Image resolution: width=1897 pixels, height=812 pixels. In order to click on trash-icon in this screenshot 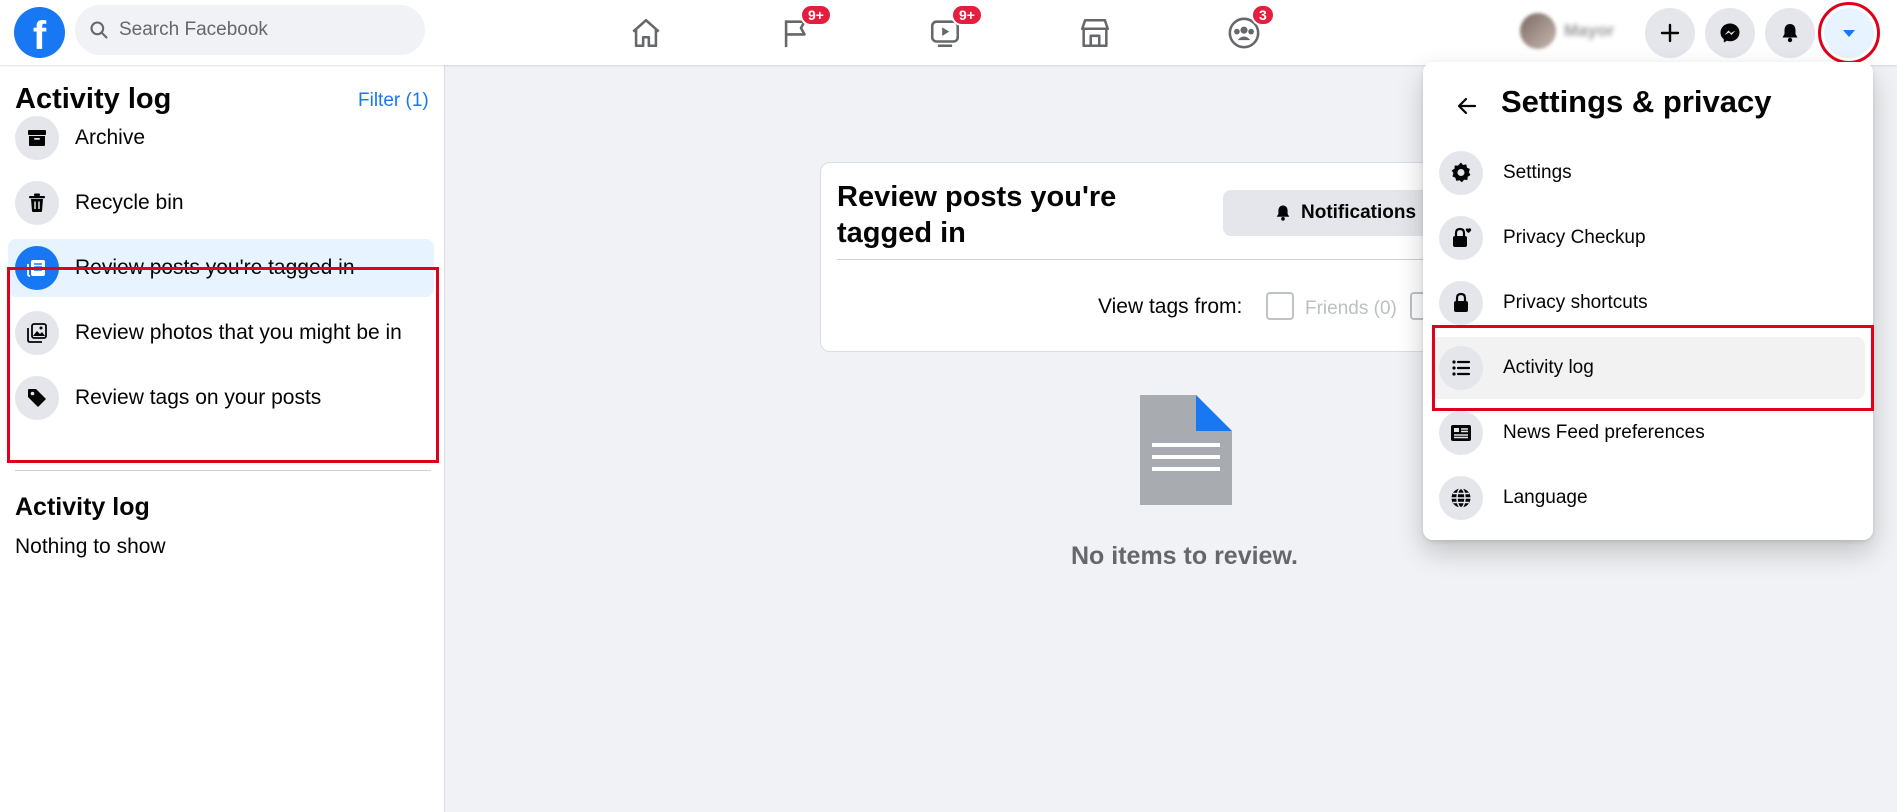, I will do `click(37, 203)`.